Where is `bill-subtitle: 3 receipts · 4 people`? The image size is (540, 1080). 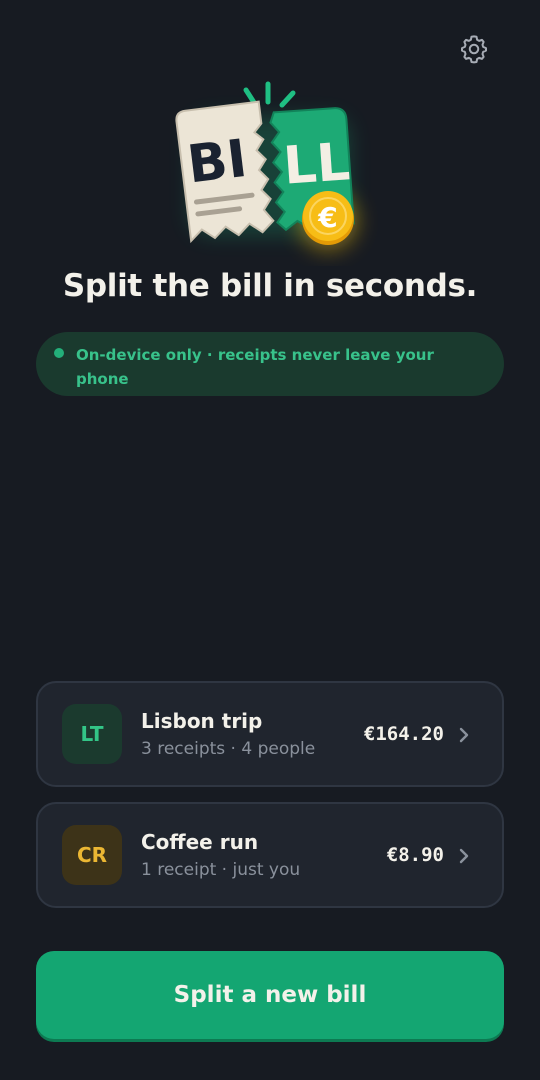
bill-subtitle: 3 receipts · 4 people is located at coordinates (228, 749).